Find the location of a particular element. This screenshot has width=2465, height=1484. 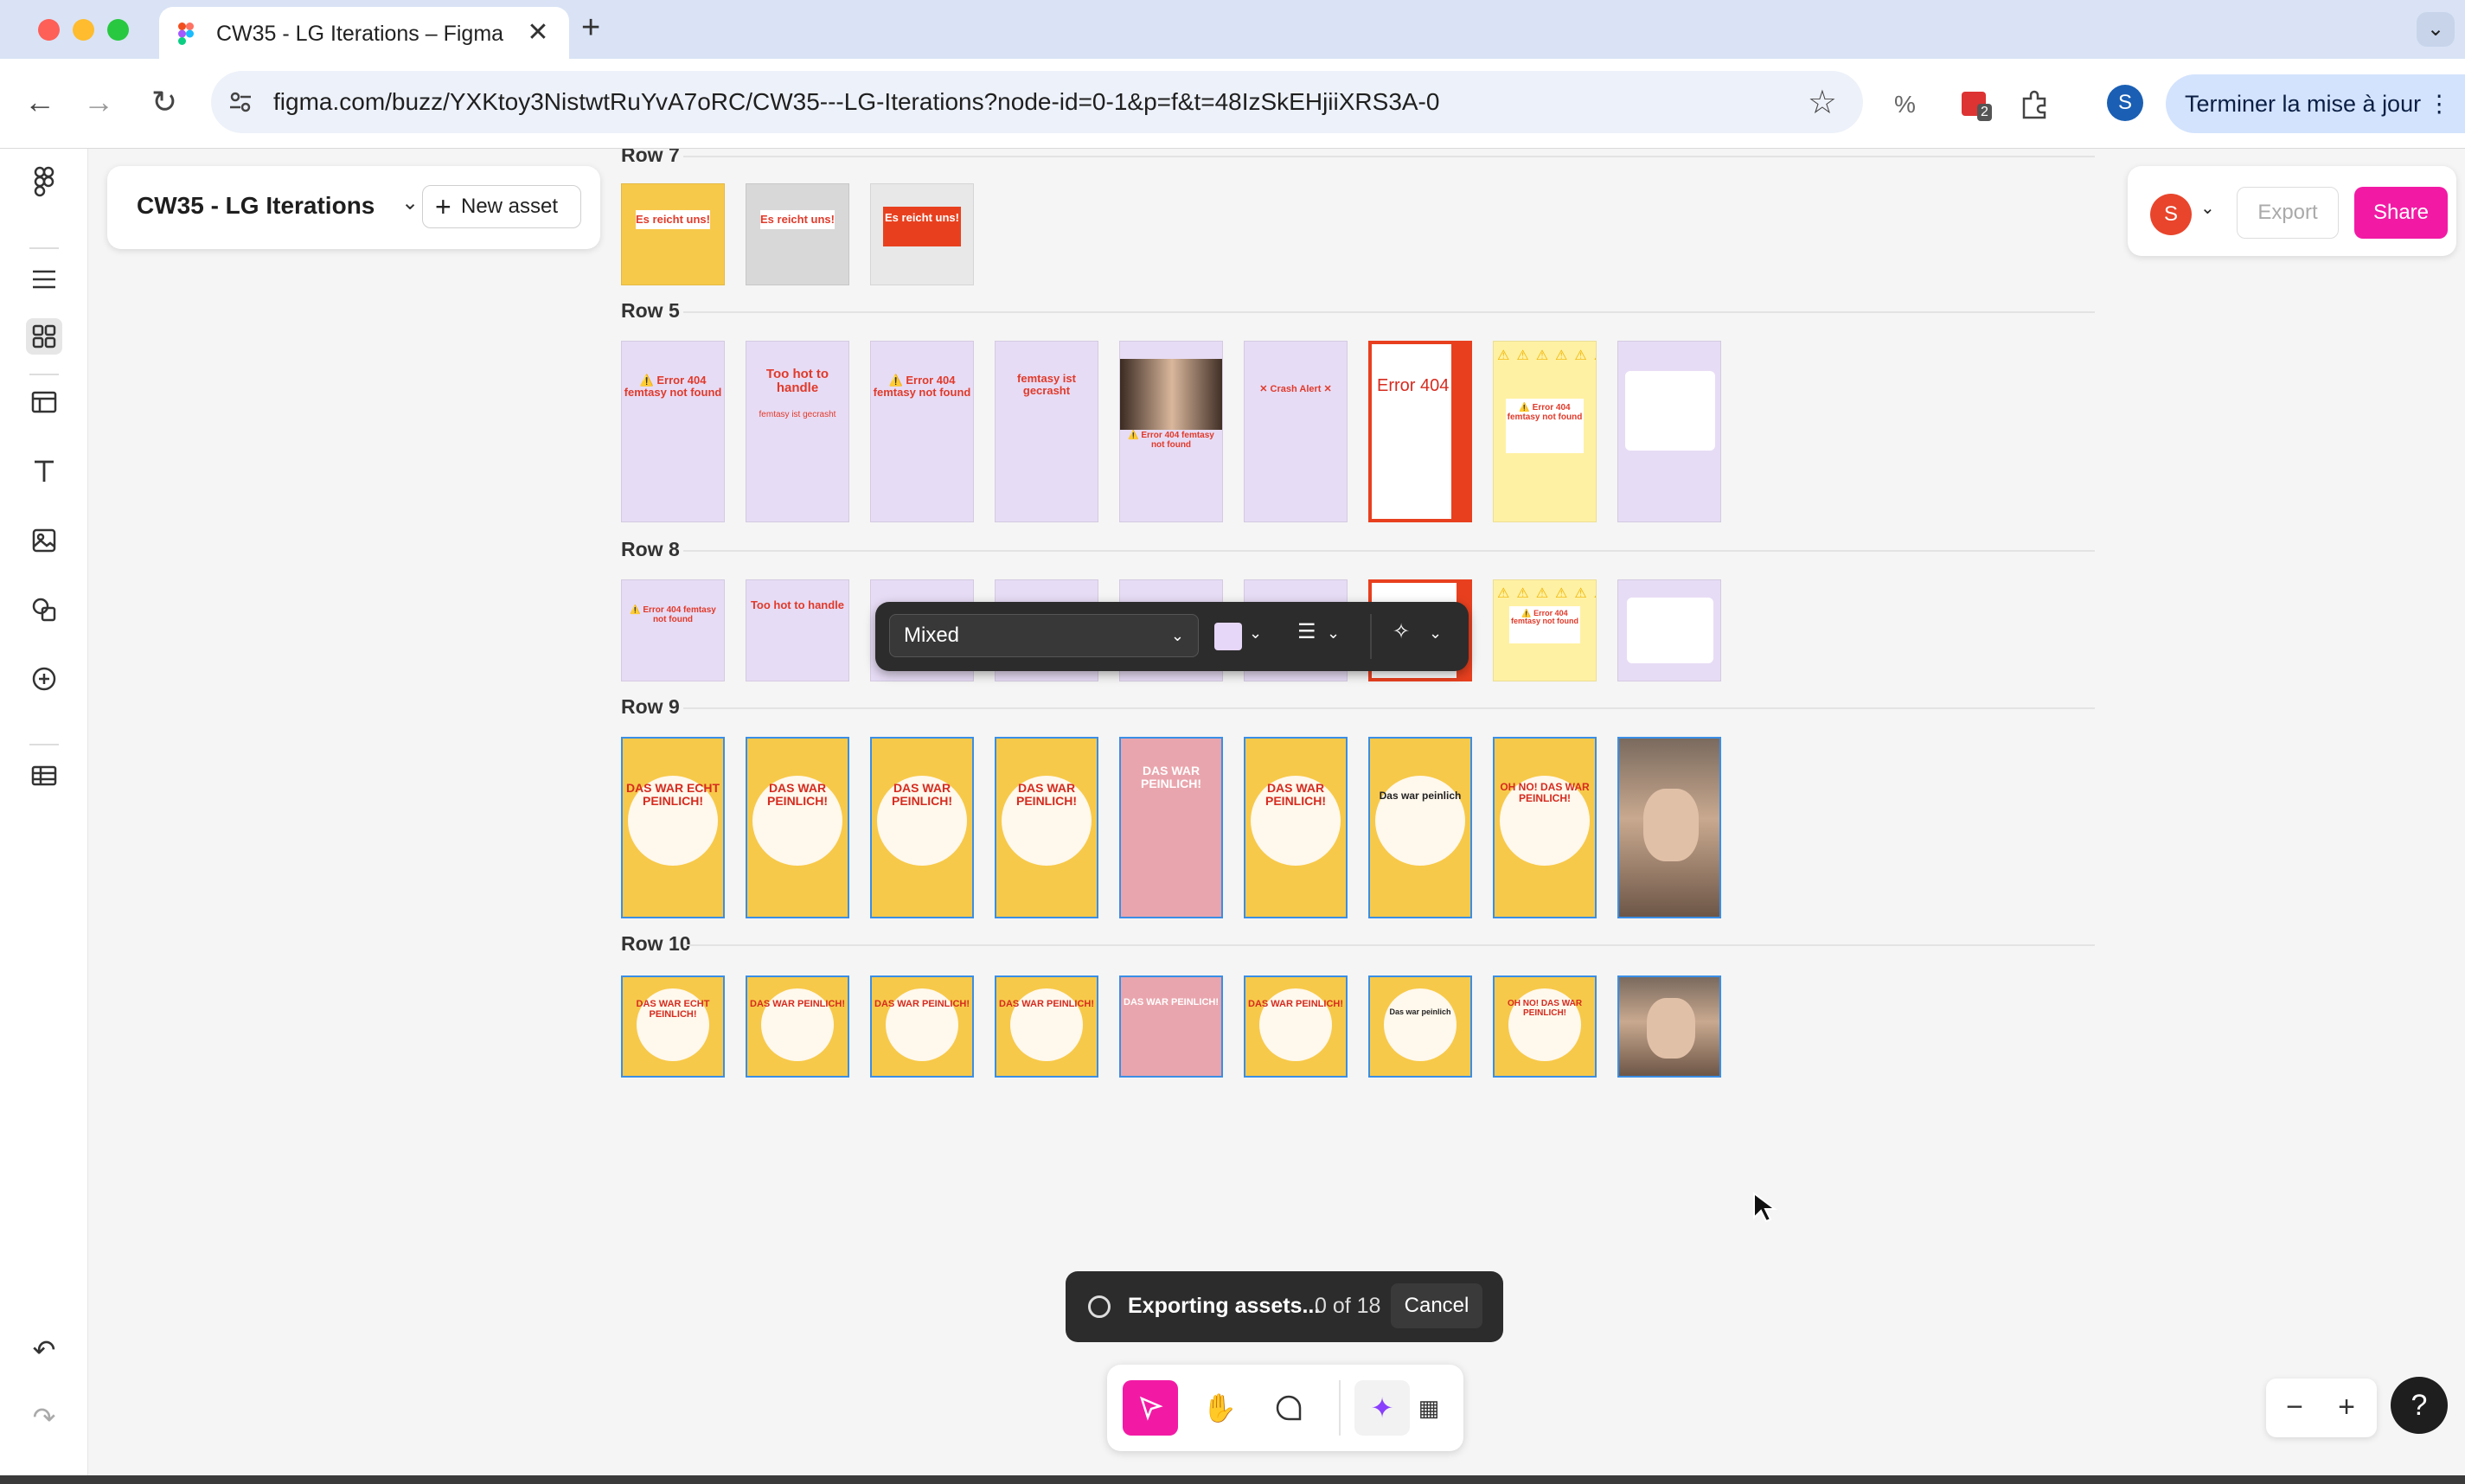

new-tab-button: + is located at coordinates (590, 28).